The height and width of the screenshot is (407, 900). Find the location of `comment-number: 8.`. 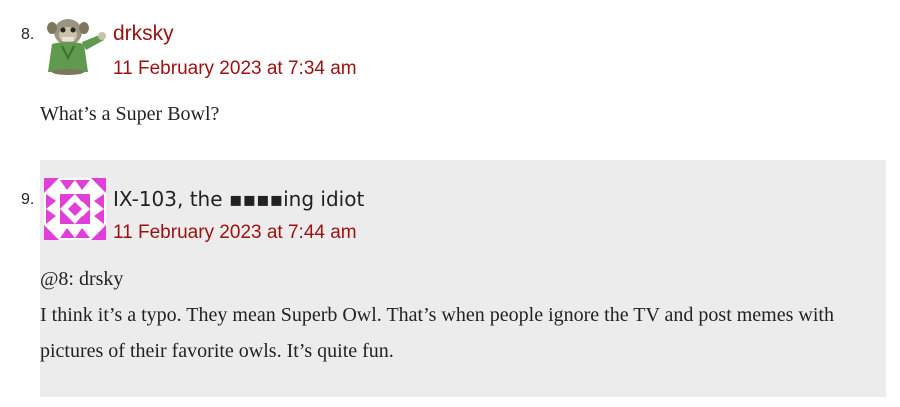

comment-number: 8. is located at coordinates (28, 34).